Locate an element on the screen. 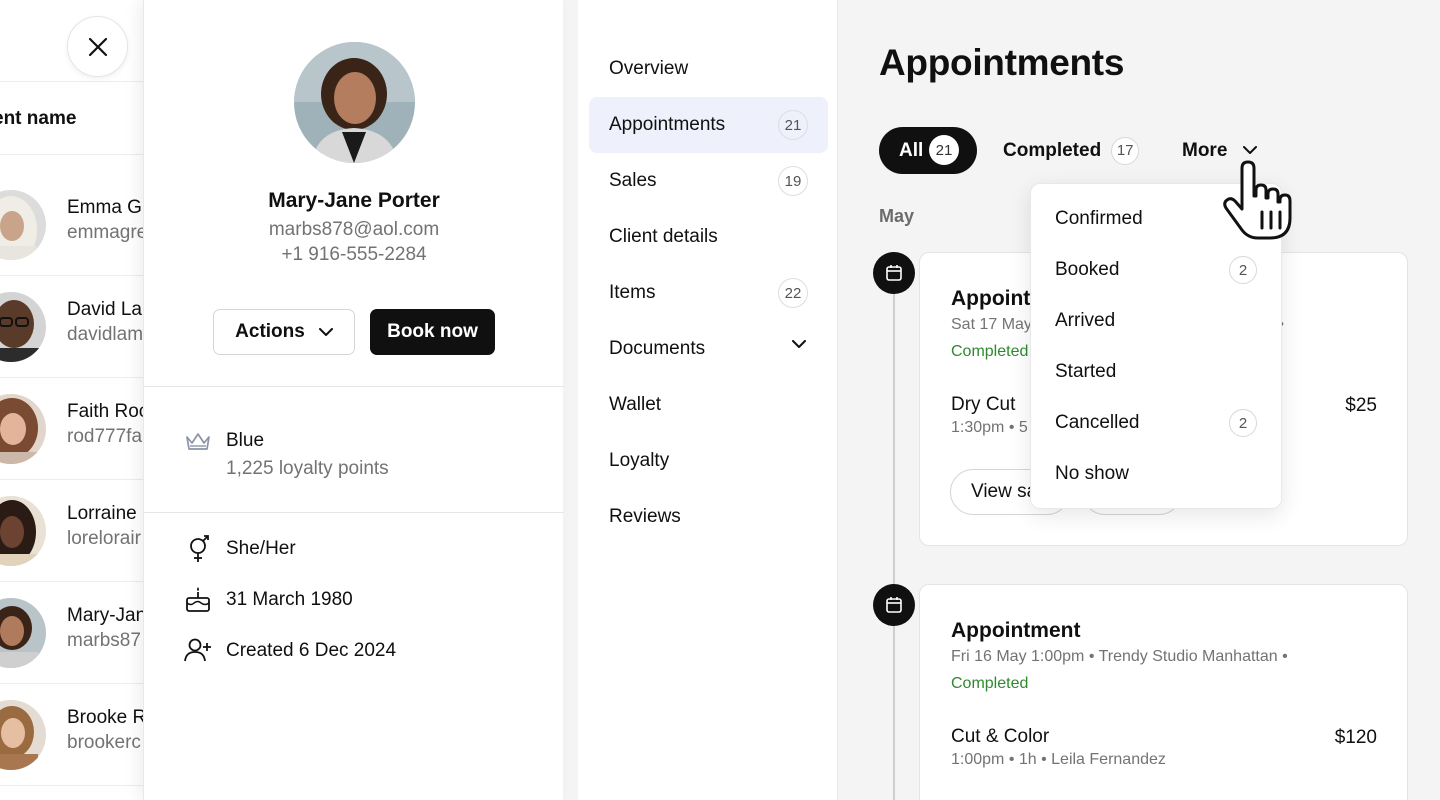 The width and height of the screenshot is (1440, 800). client-name-title: Mary-Jane Porter is located at coordinates (354, 200).